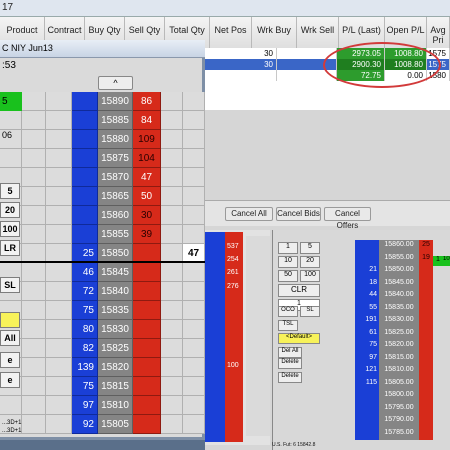 Image resolution: width=450 pixels, height=450 pixels. What do you see at coordinates (310, 248) in the screenshot?
I see `qty-5-button: 5` at bounding box center [310, 248].